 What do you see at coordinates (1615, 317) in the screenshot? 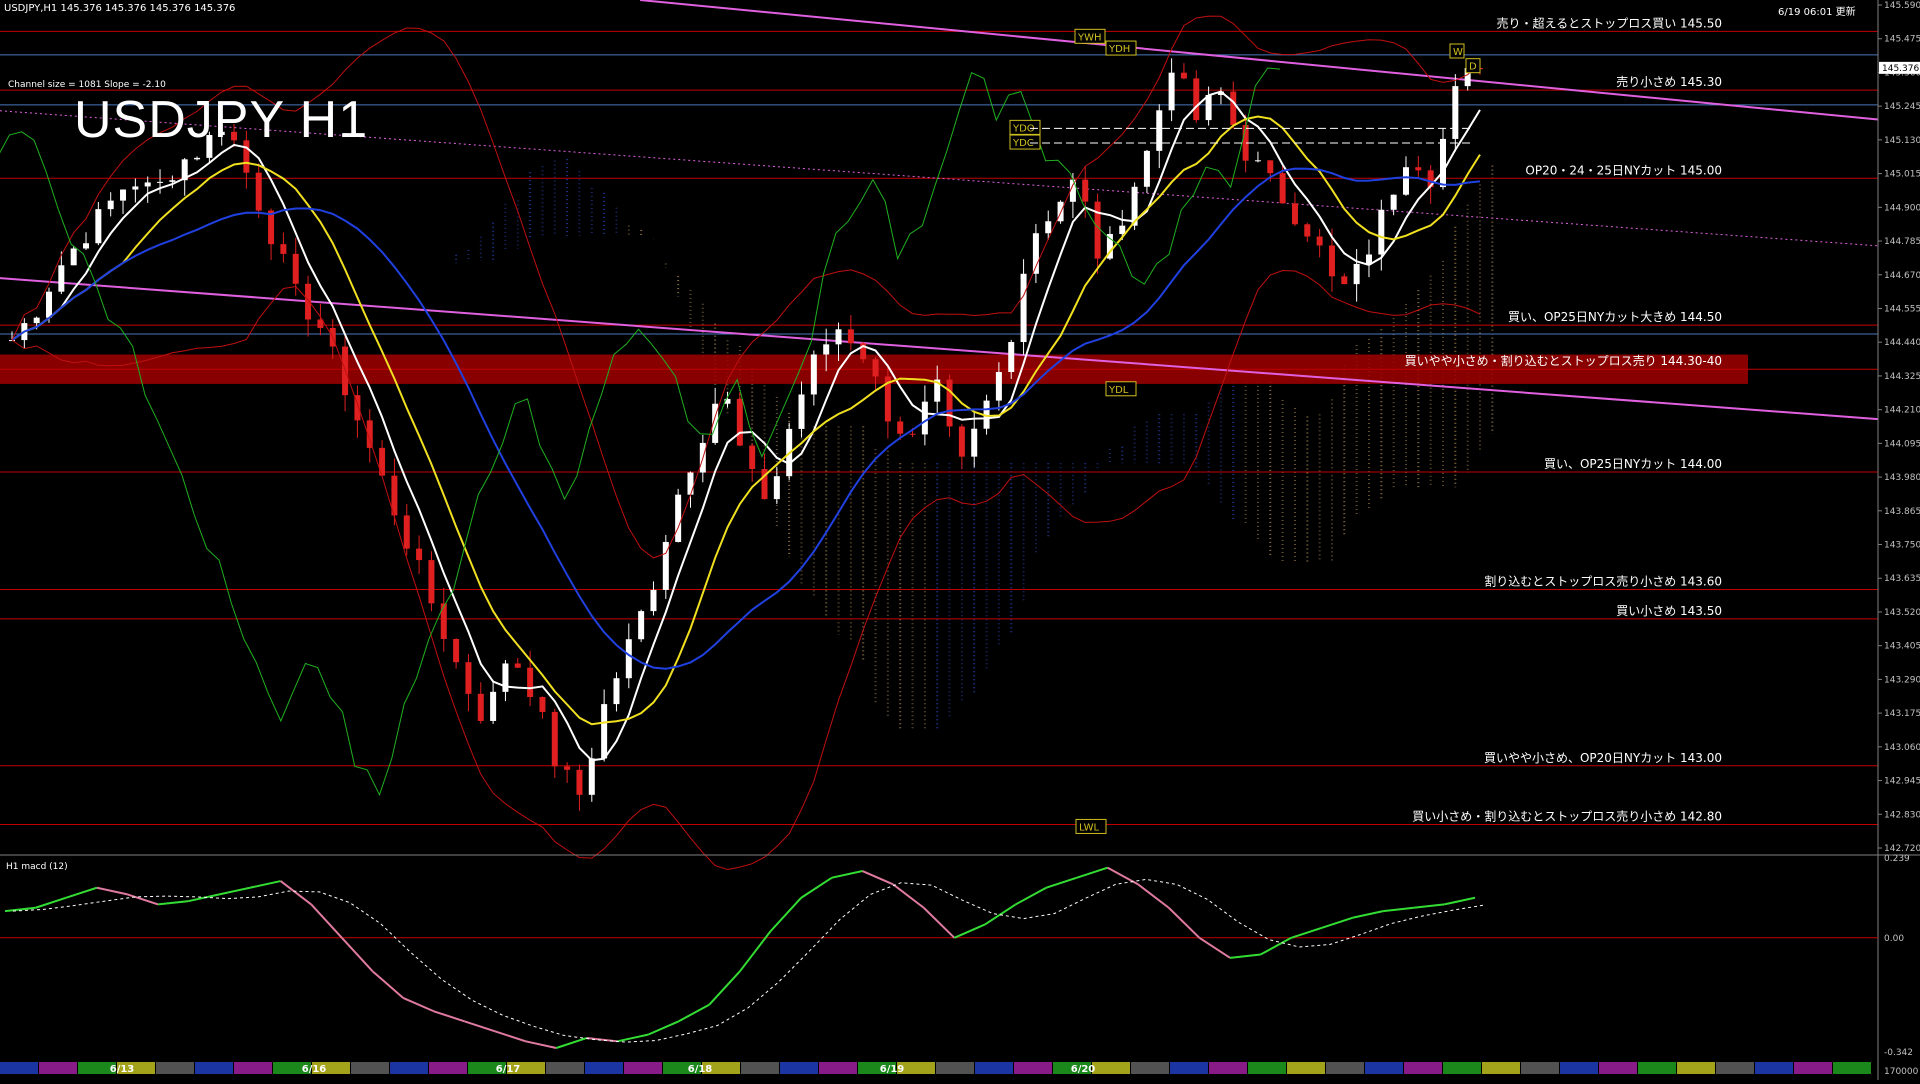
I see `level-label: 買い、OP25日NYカット大きめ 144.50` at bounding box center [1615, 317].